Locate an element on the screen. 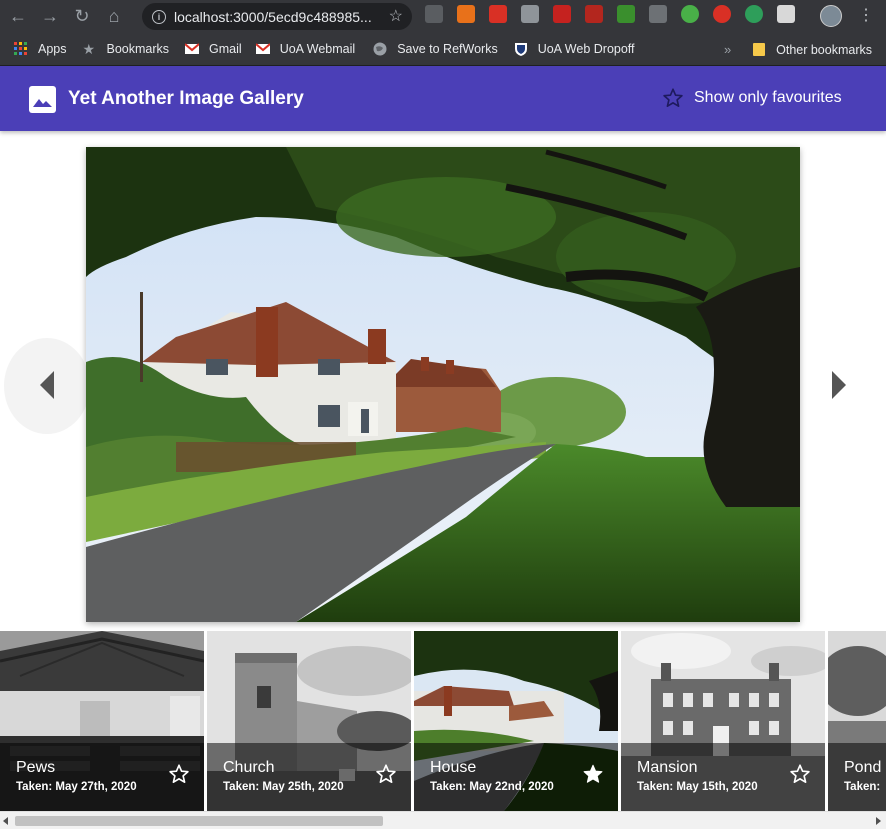  scroll-left-icon is located at coordinates (5, 821).